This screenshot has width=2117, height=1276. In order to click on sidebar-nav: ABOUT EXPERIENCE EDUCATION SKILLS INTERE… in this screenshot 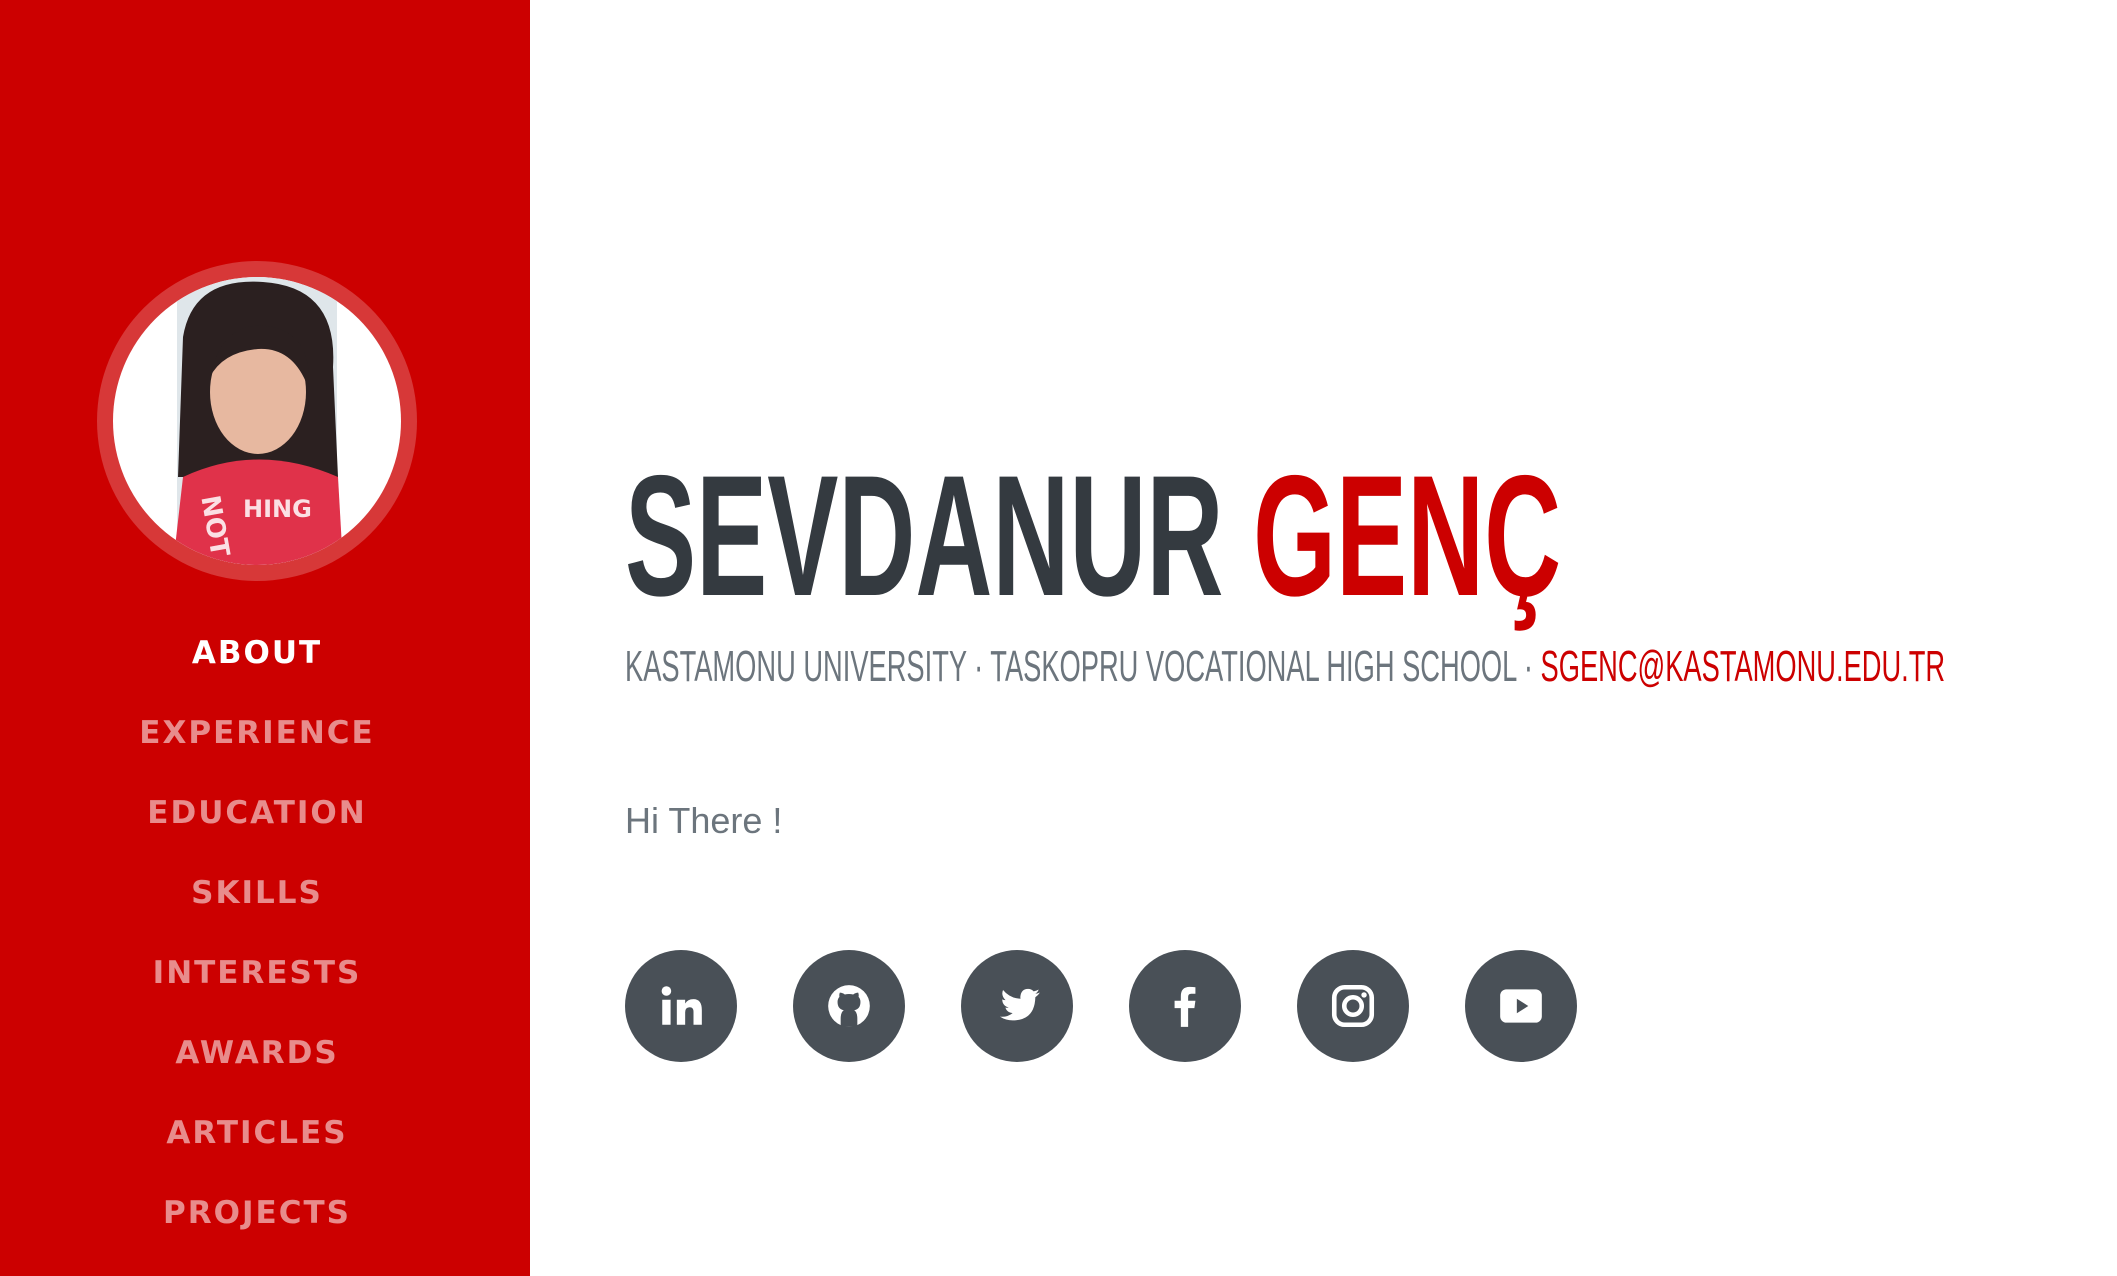, I will do `click(257, 948)`.